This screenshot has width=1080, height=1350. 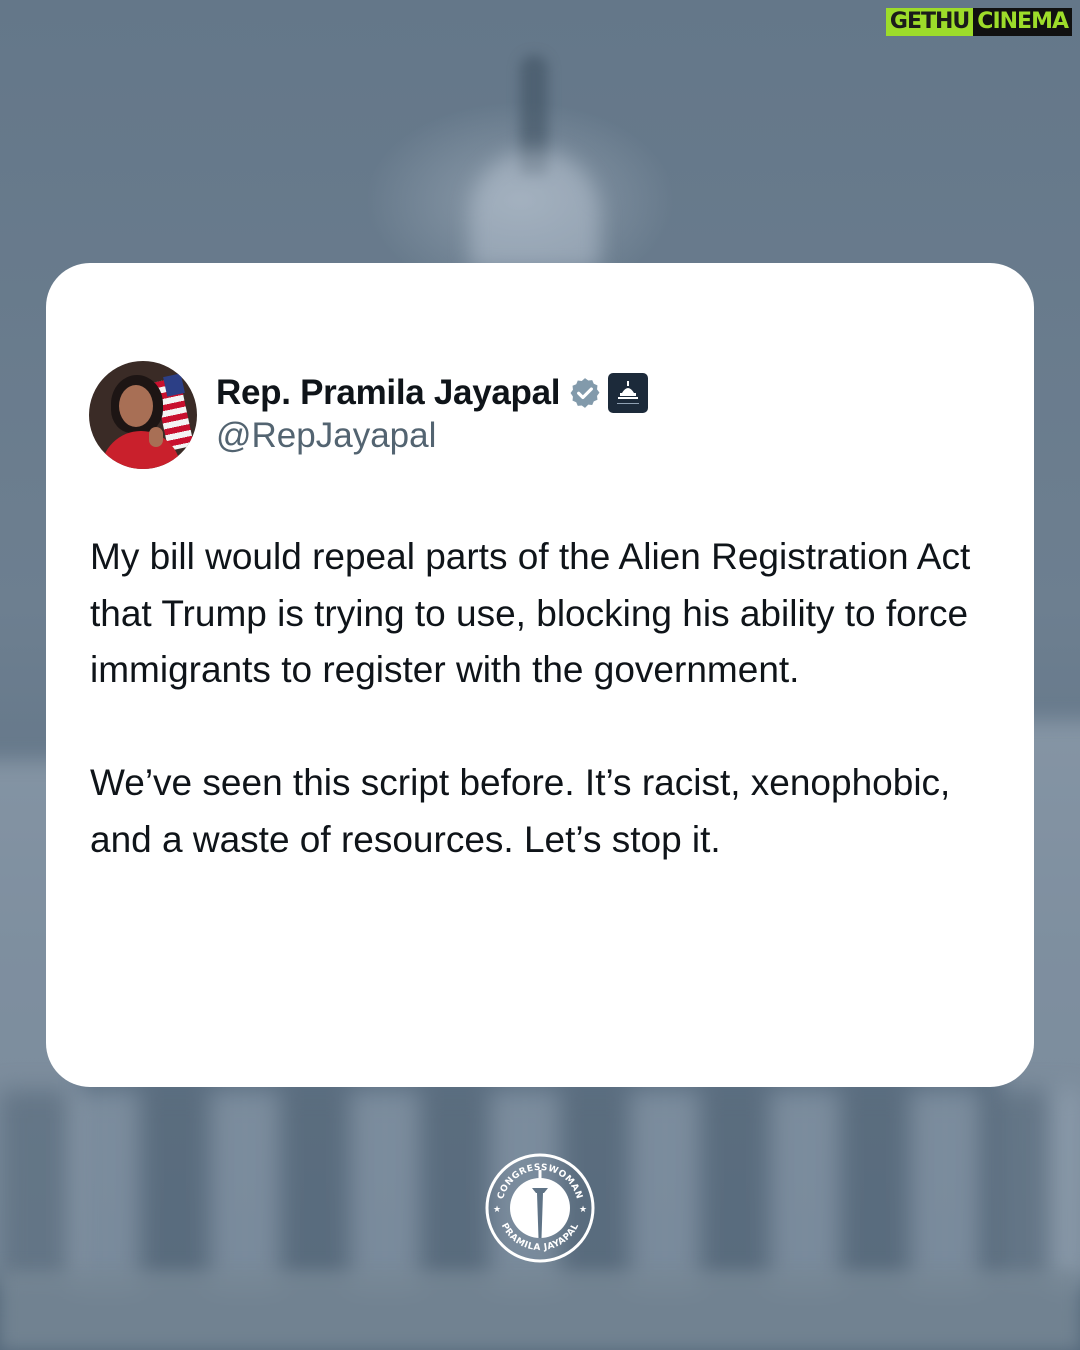 What do you see at coordinates (136, 406) in the screenshot?
I see `face-shape` at bounding box center [136, 406].